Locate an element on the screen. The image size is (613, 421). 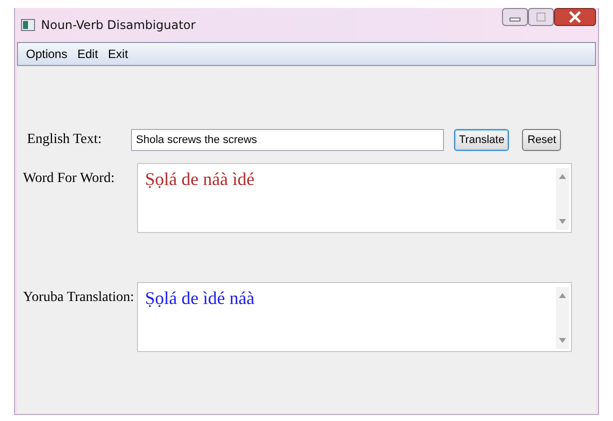
field-label: Word For Word: is located at coordinates (69, 178).